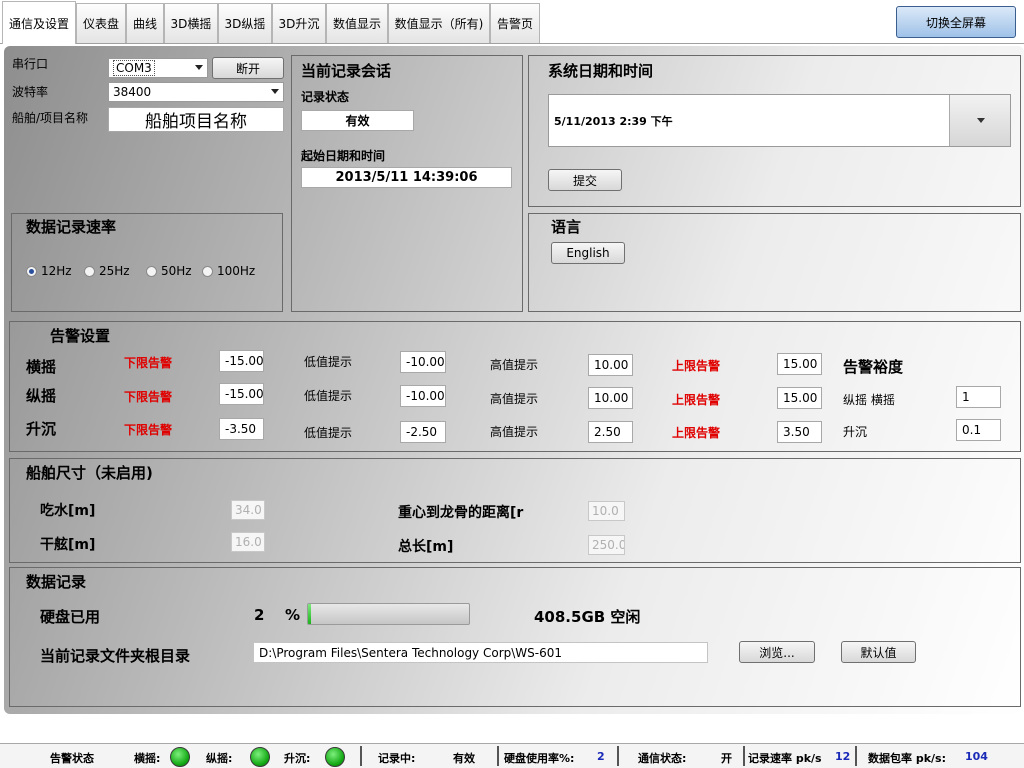 The height and width of the screenshot is (768, 1024). What do you see at coordinates (148, 397) in the screenshot?
I see `pitch-low-alarm-label: 下限告警` at bounding box center [148, 397].